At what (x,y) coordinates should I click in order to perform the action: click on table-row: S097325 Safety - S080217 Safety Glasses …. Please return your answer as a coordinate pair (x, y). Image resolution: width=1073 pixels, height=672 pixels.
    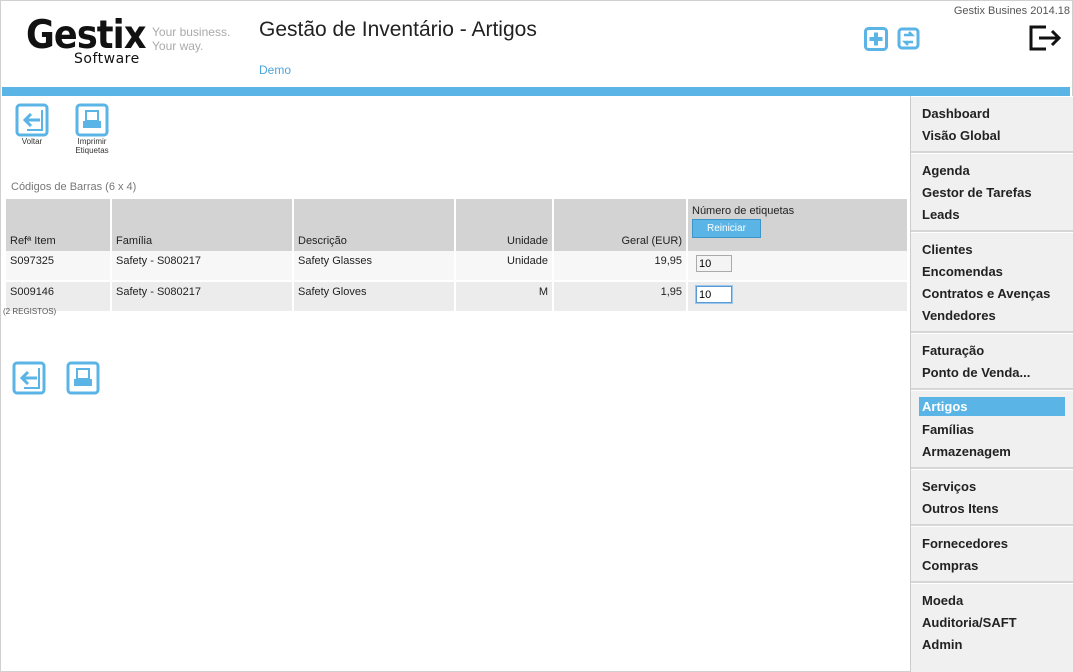
    Looking at the image, I should click on (456, 266).